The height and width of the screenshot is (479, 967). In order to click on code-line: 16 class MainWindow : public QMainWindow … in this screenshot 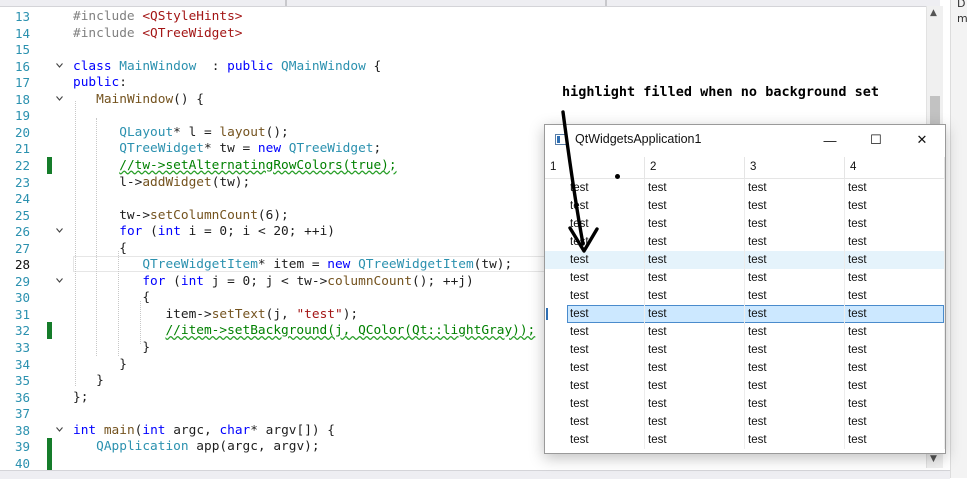, I will do `click(463, 66)`.